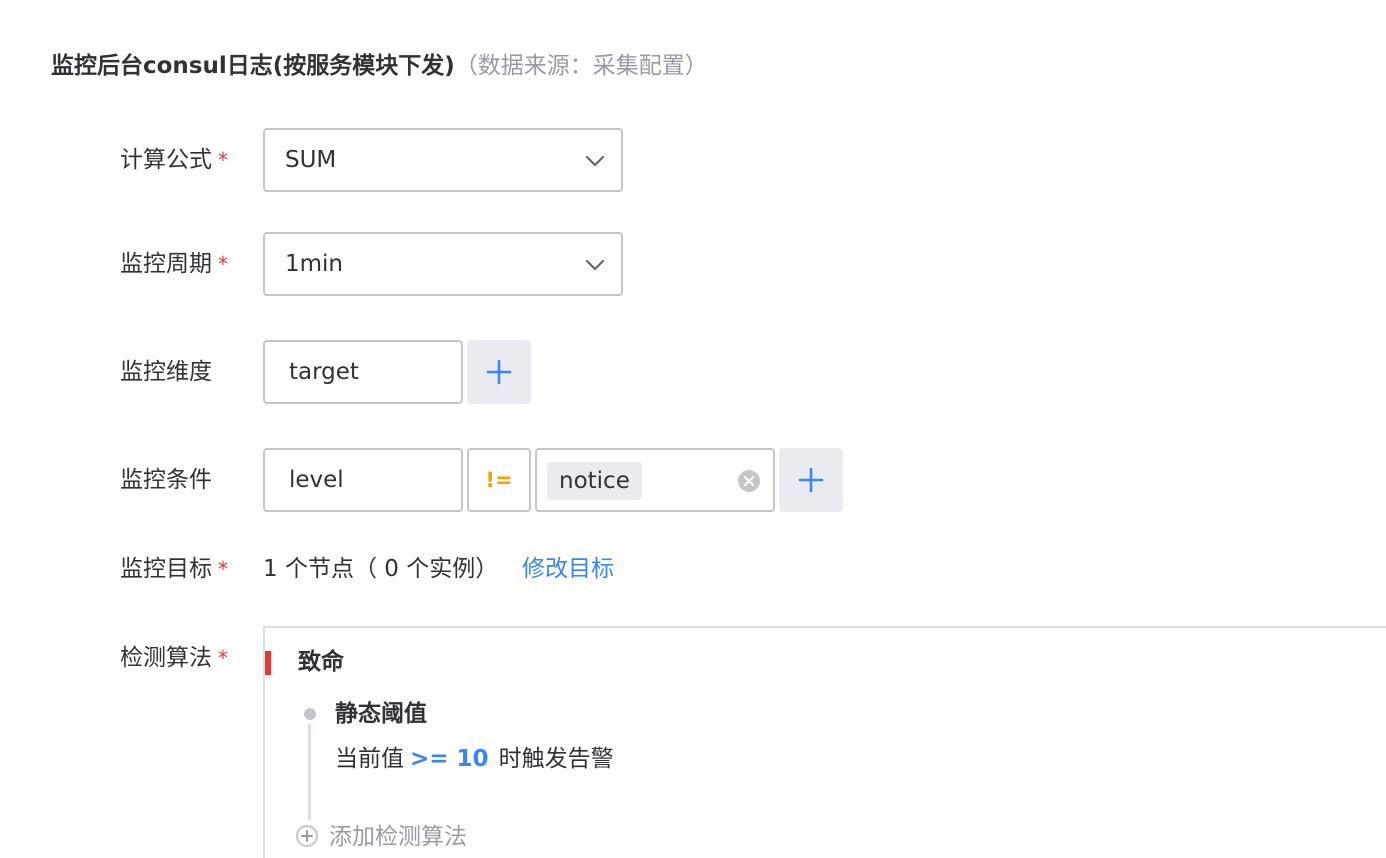  I want to click on add-algorithm-label: 添加检测算法, so click(398, 837).